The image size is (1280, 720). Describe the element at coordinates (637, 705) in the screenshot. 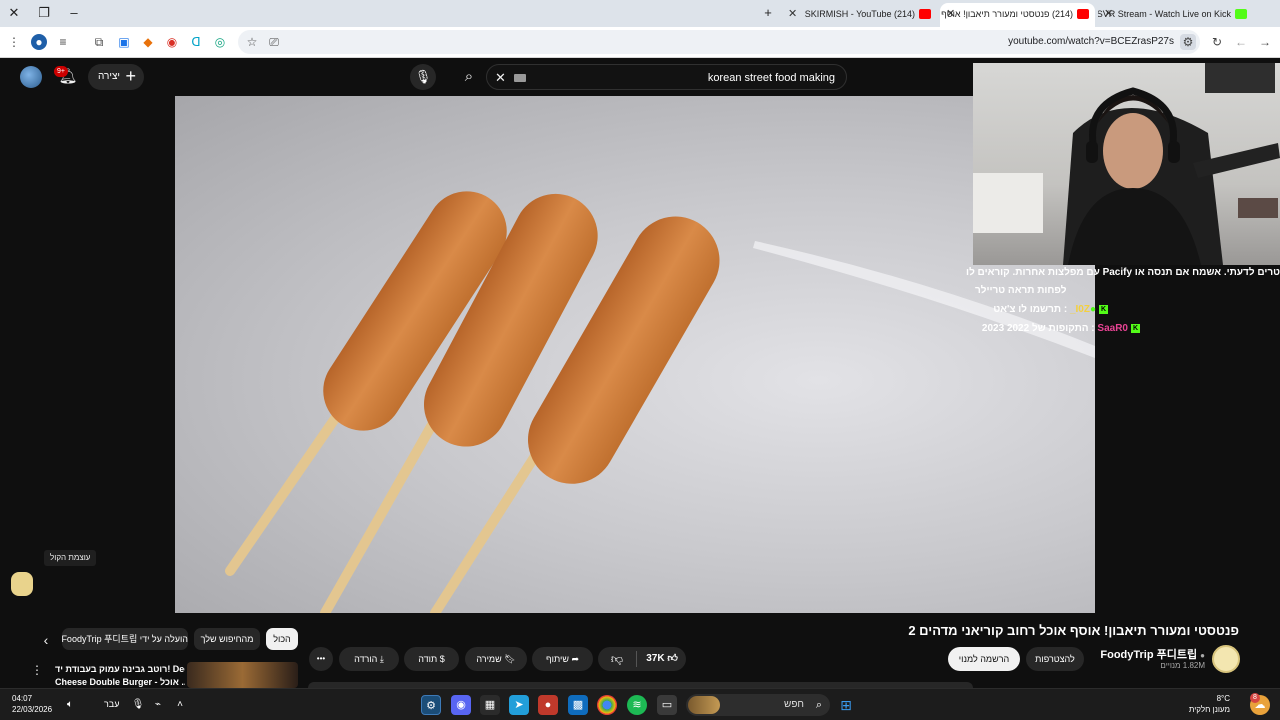

I see `spotify-icon: ≋` at that location.